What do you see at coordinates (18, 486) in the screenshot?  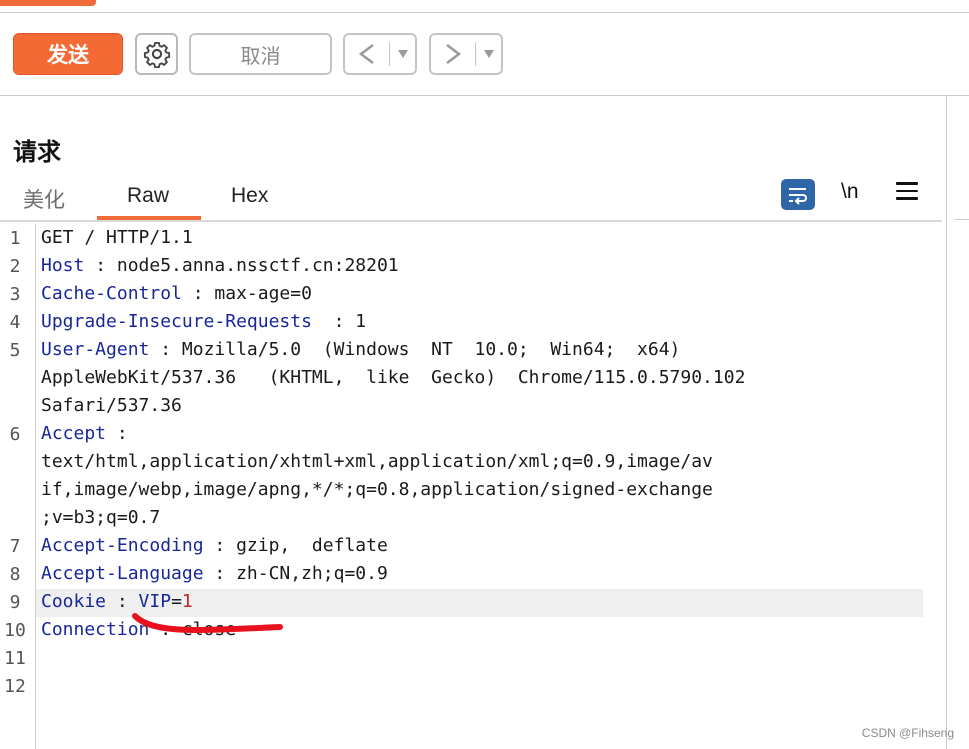 I see `line-number-gutter: 1 2 3 4 5 6 7 8 9 10 11 12` at bounding box center [18, 486].